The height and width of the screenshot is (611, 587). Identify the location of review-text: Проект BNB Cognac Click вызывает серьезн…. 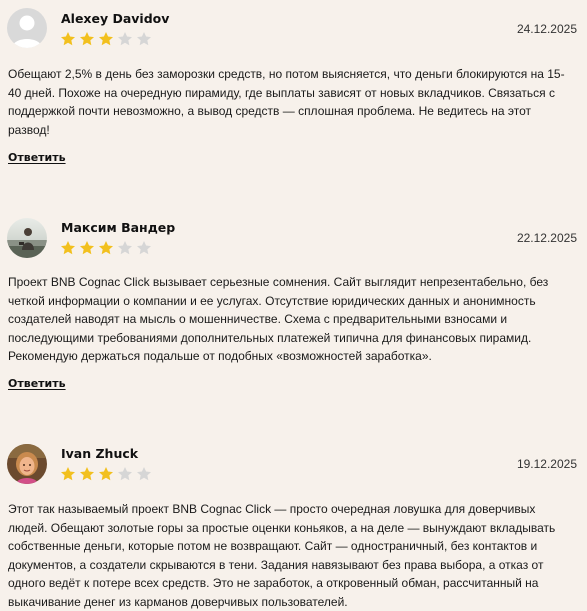
(278, 319).